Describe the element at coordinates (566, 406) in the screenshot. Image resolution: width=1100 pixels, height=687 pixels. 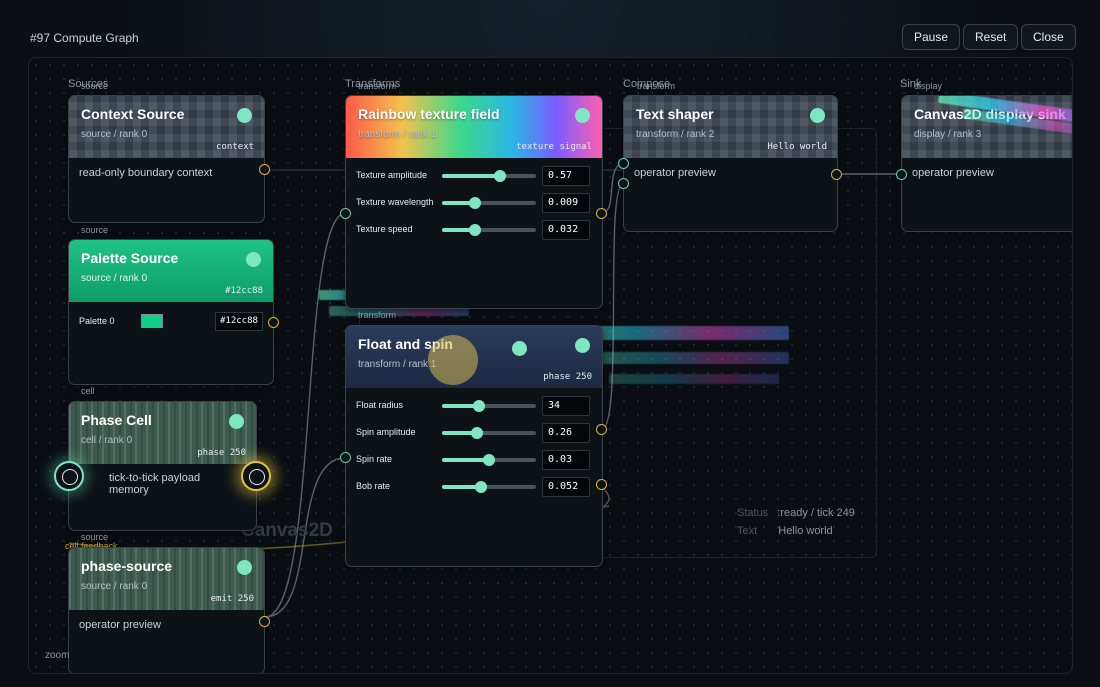
I see `param-input: 34` at that location.